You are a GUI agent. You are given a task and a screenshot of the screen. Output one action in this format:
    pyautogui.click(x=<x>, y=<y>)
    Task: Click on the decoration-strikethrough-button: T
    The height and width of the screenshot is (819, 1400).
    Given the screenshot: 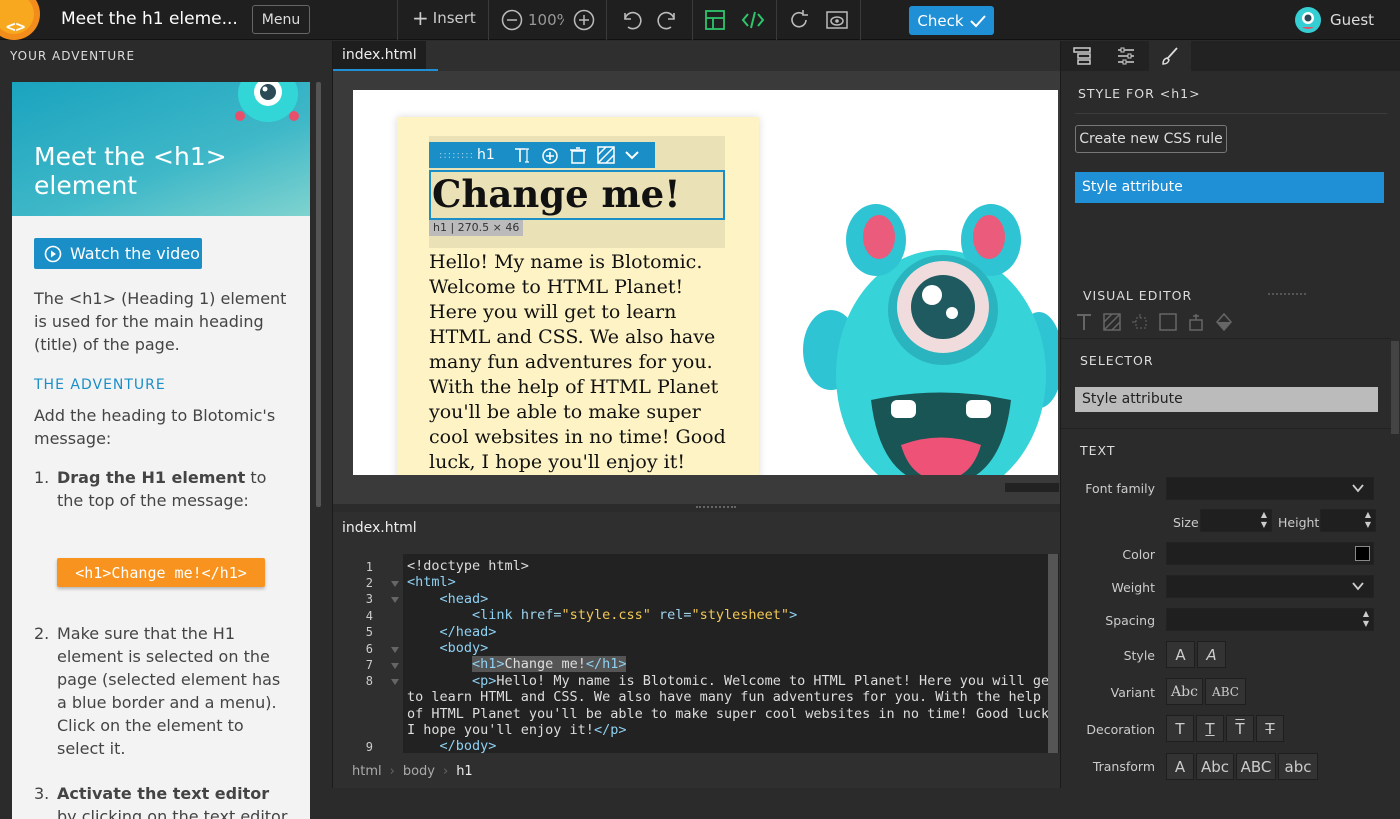 What is the action you would take?
    pyautogui.click(x=1270, y=728)
    